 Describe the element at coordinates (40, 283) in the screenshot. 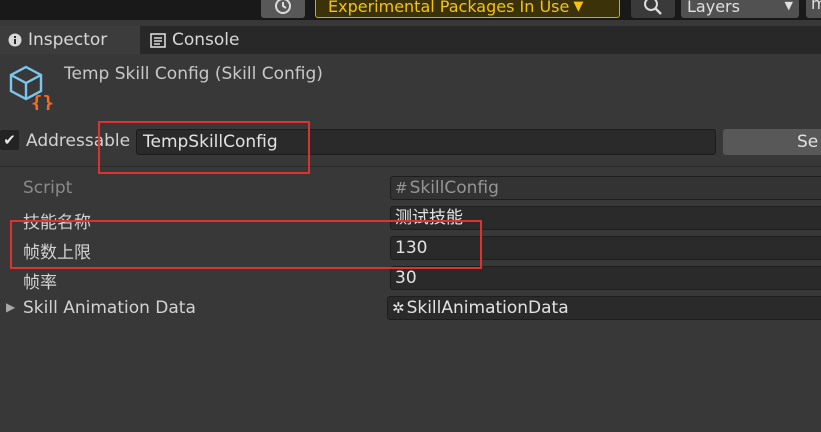

I see `frame-rate-label: 帧率` at that location.